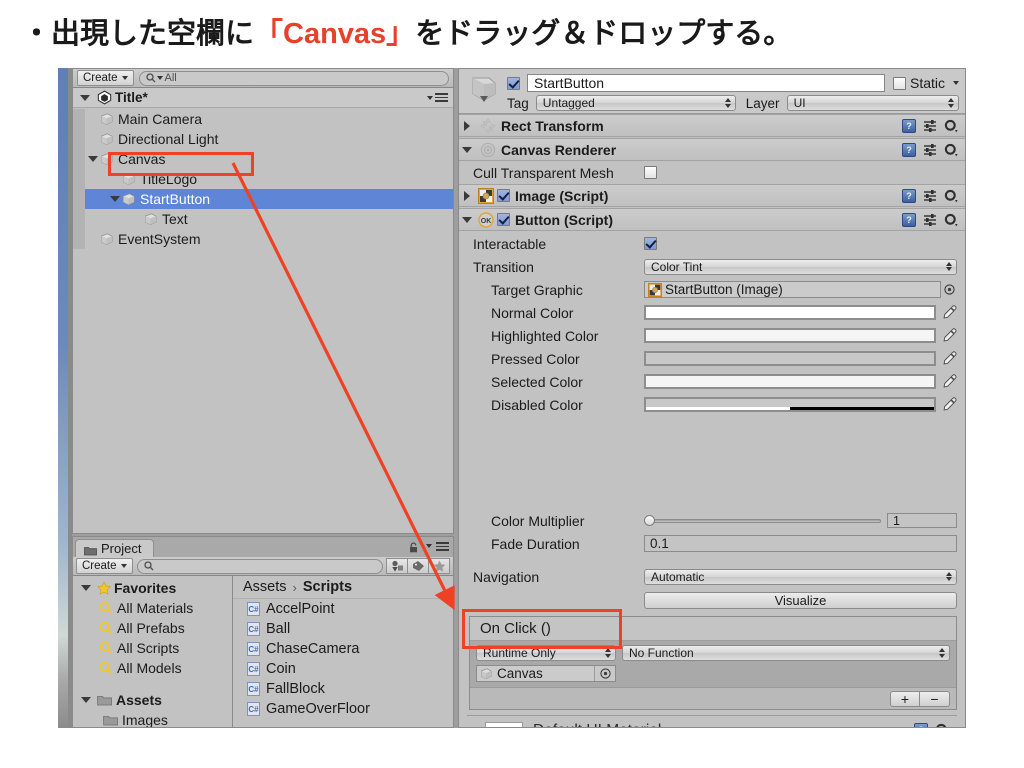  Describe the element at coordinates (899, 83) in the screenshot. I see `static-checkbox` at that location.